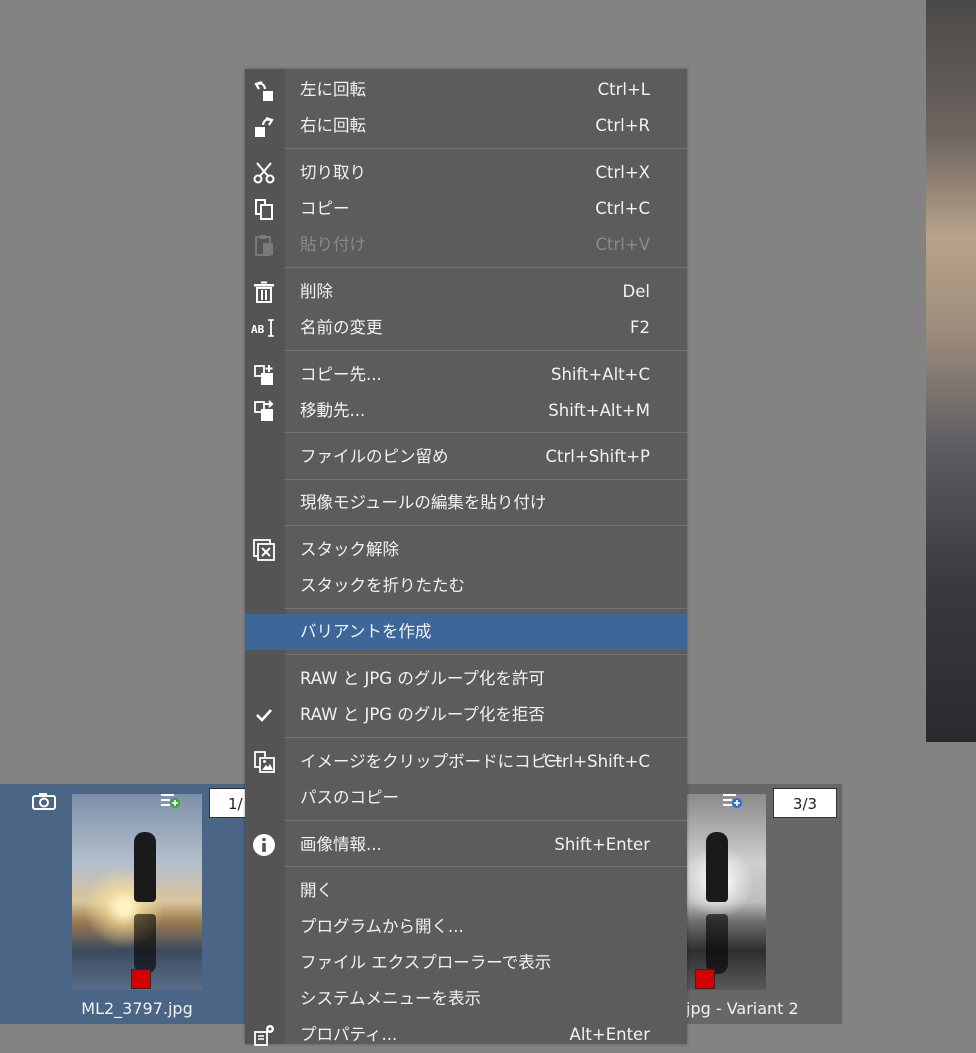  Describe the element at coordinates (264, 292) in the screenshot. I see `trash-icon` at that location.